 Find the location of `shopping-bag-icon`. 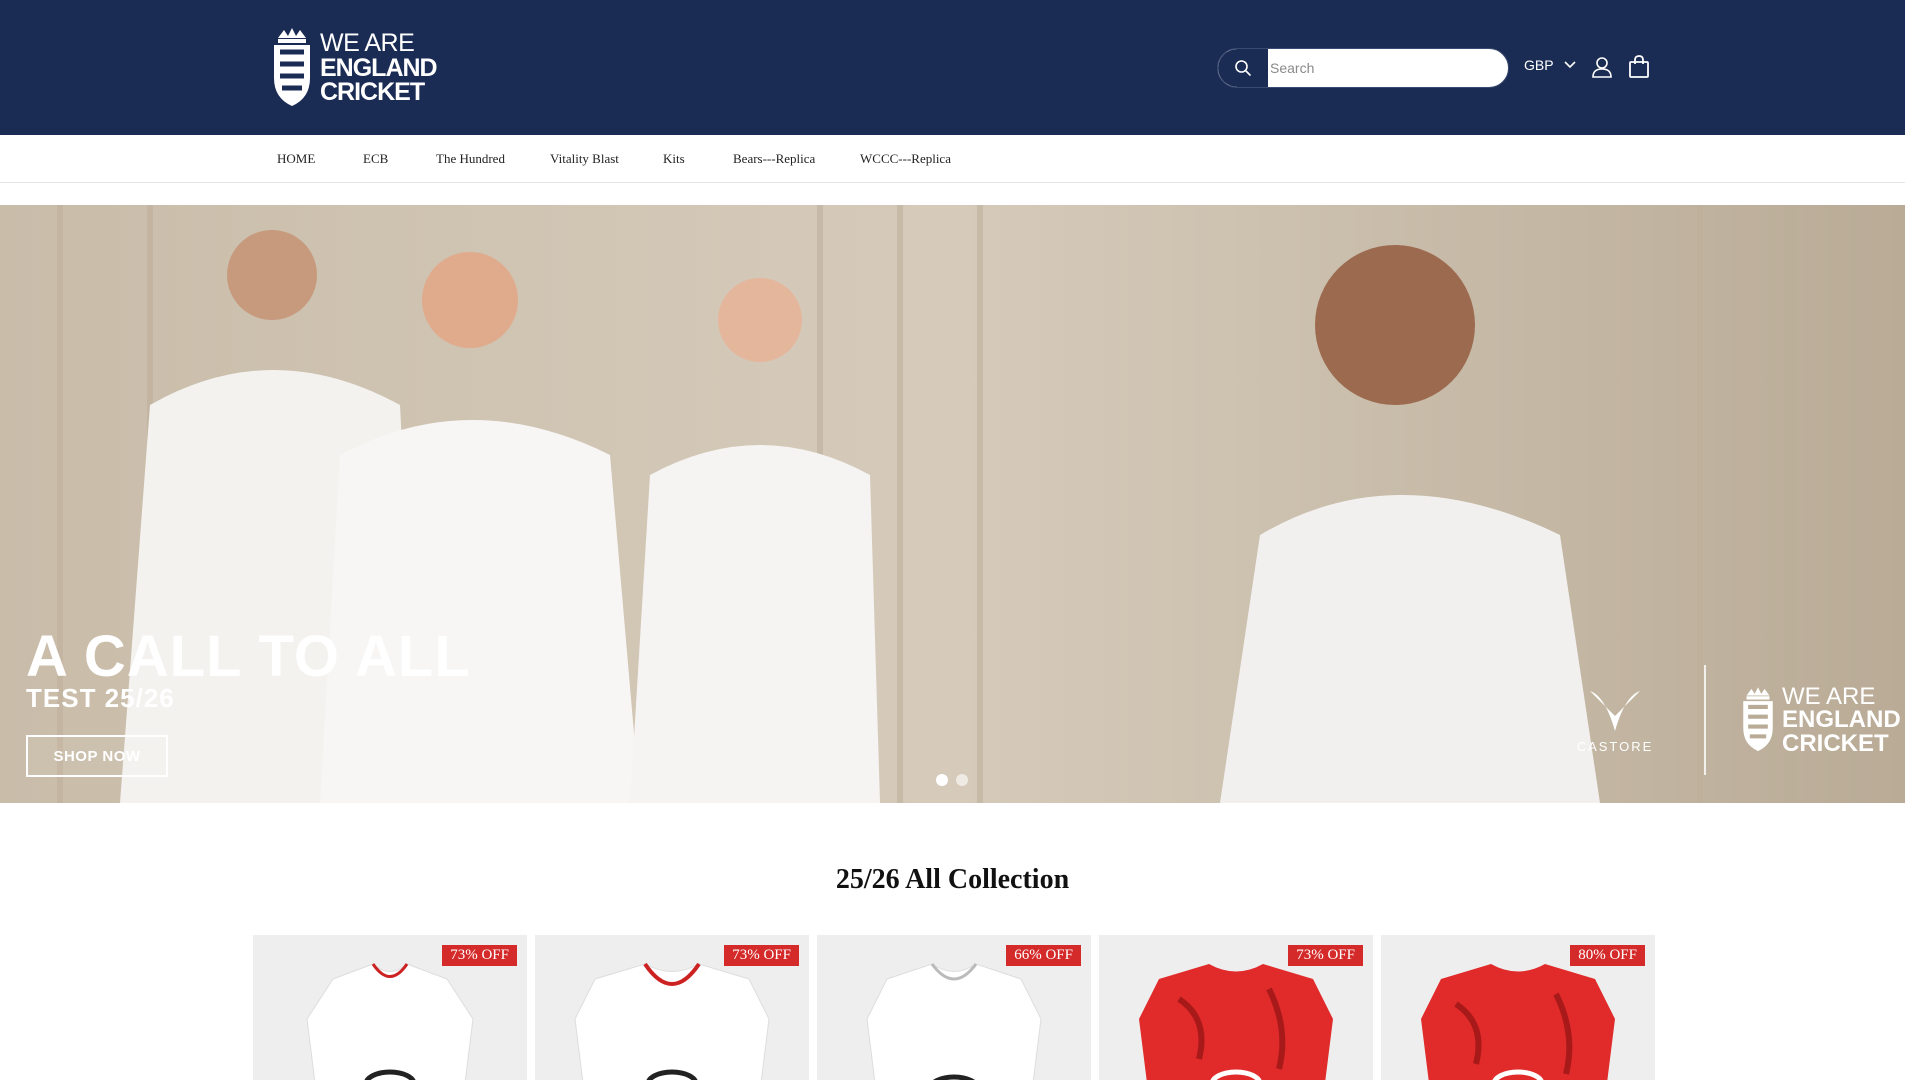

shopping-bag-icon is located at coordinates (1639, 67).